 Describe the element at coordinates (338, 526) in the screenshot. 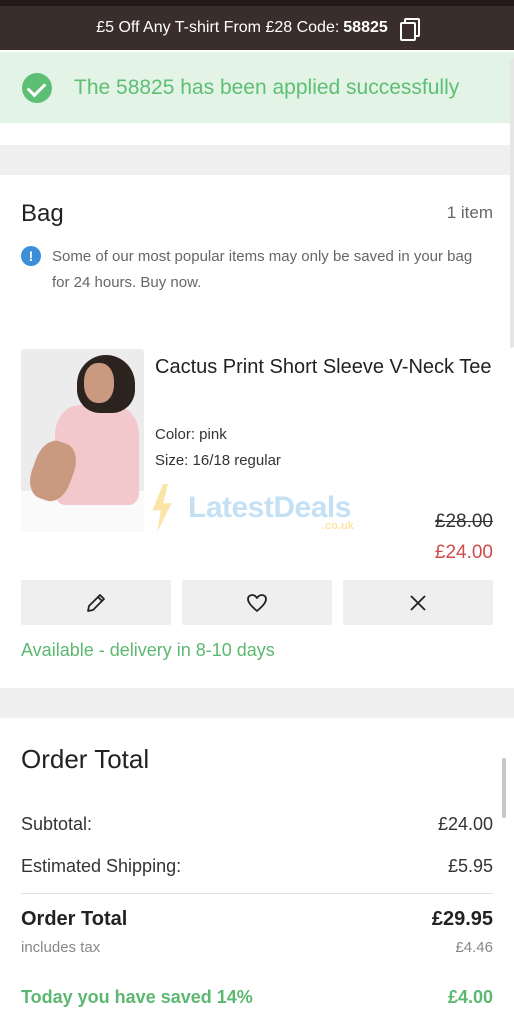

I see `watermark-tld: .co.uk` at that location.